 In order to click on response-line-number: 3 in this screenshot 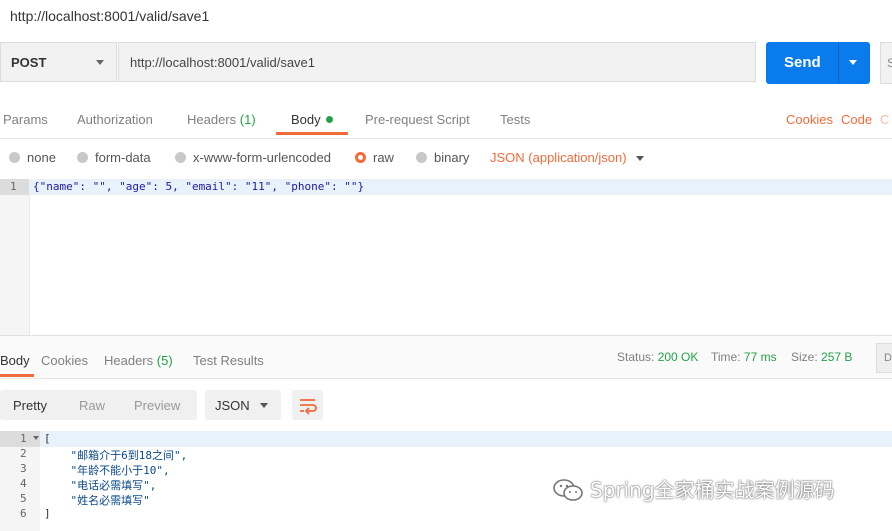, I will do `click(23, 468)`.